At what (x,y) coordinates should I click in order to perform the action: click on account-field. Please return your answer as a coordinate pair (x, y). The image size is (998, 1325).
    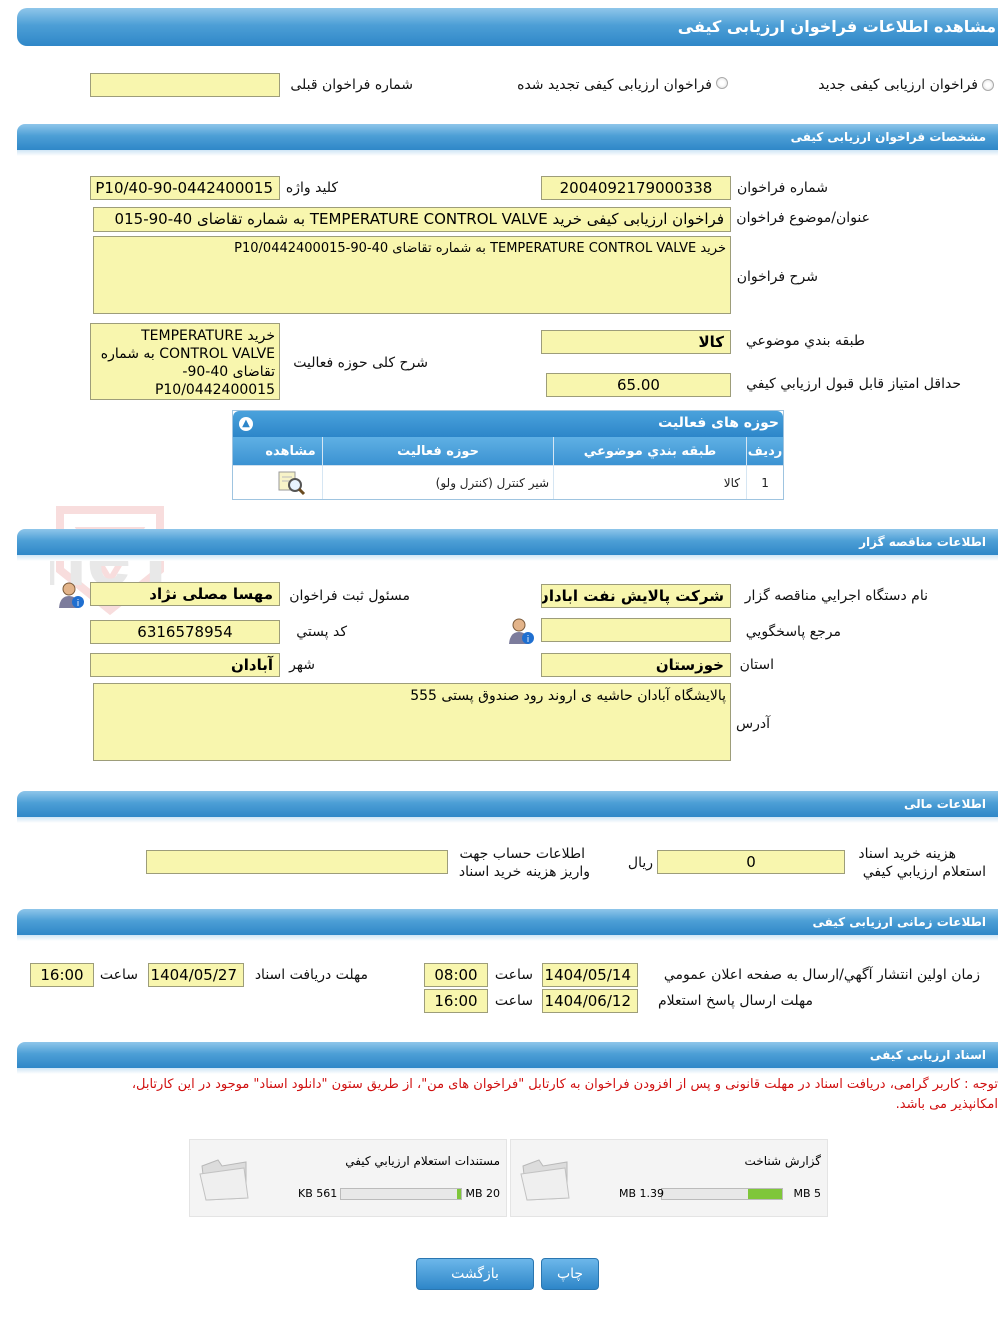
    Looking at the image, I should click on (297, 862).